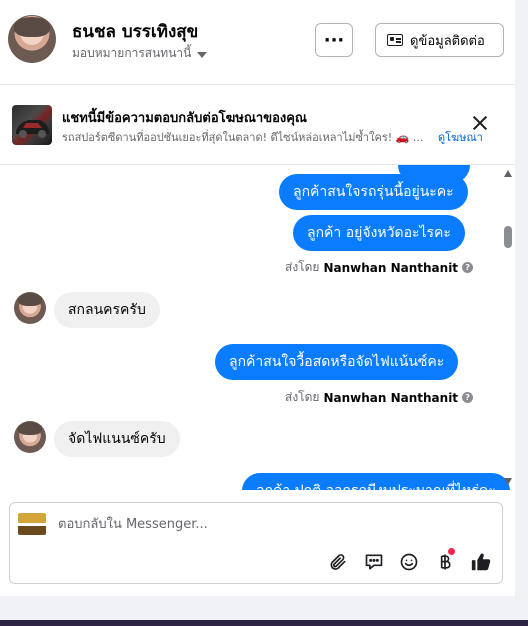 This screenshot has width=528, height=626. Describe the element at coordinates (480, 123) in the screenshot. I see `close-icon` at that location.